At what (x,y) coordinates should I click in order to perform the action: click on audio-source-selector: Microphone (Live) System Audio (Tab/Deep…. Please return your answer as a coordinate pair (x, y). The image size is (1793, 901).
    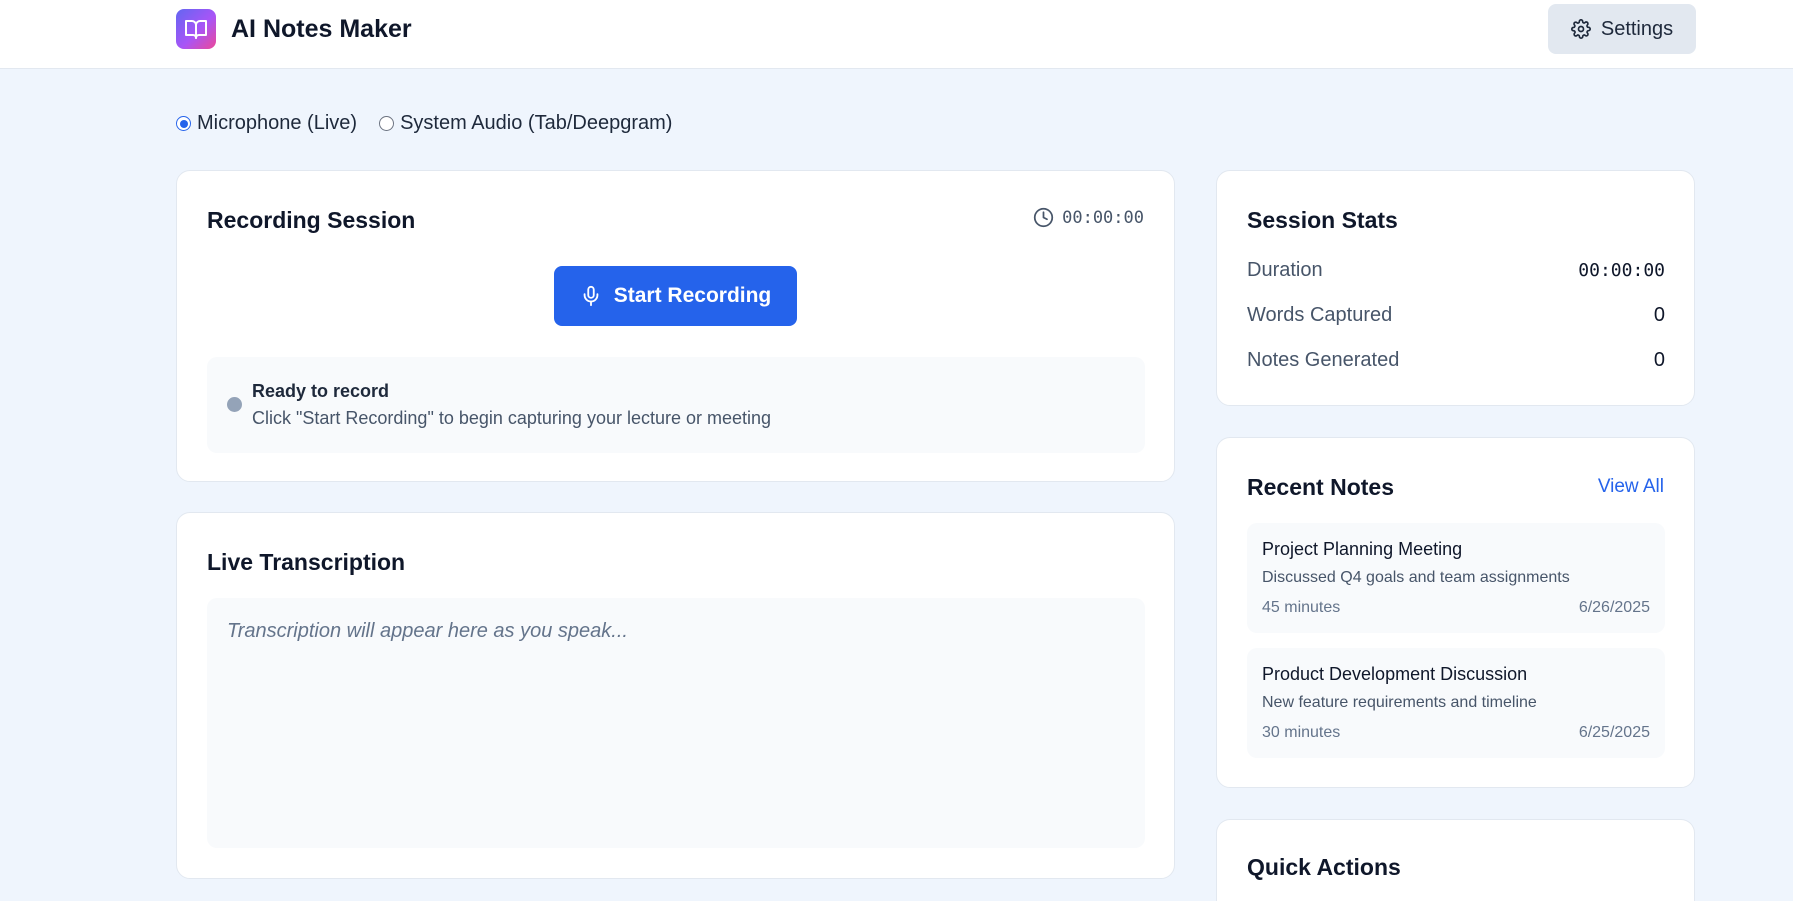
    Looking at the image, I should click on (424, 123).